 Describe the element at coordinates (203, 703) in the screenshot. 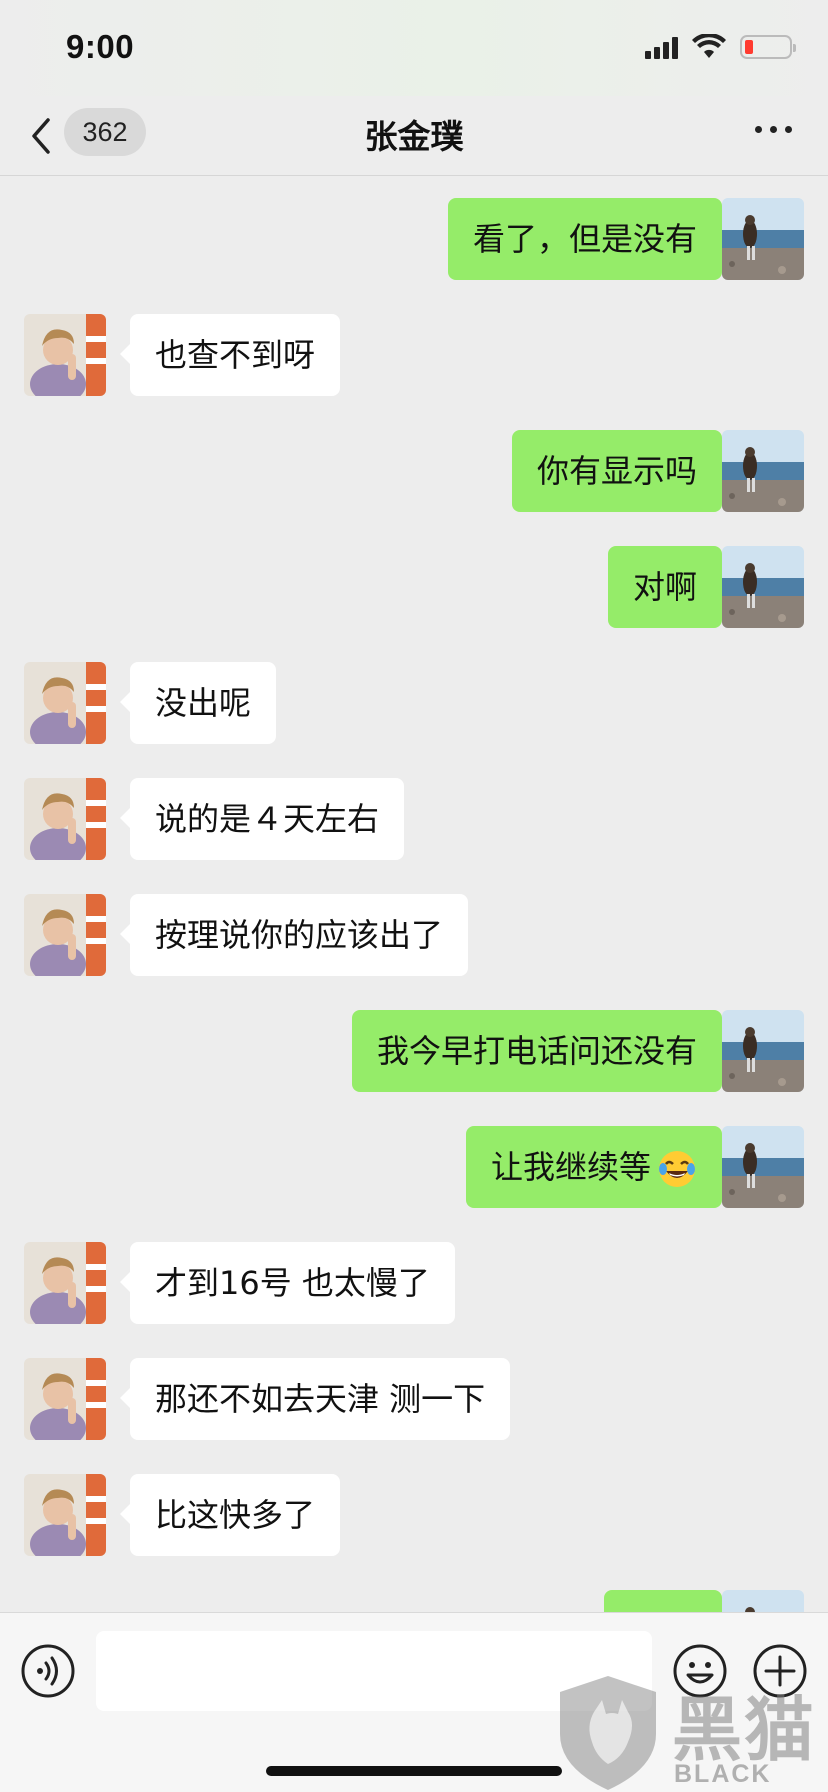

I see `message-text: 没出呢` at that location.